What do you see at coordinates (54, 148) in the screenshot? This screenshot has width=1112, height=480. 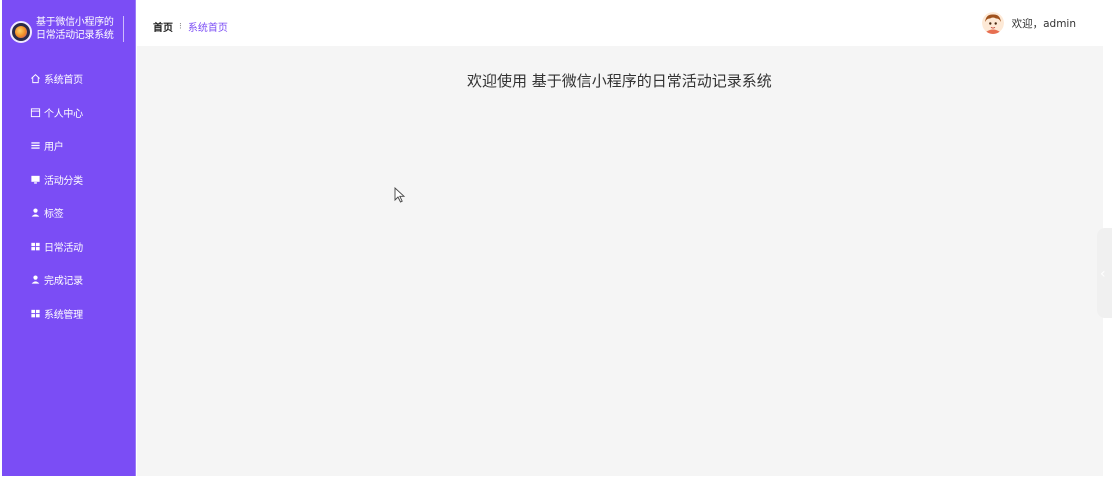 I see `sidebar-item-label: 用户` at bounding box center [54, 148].